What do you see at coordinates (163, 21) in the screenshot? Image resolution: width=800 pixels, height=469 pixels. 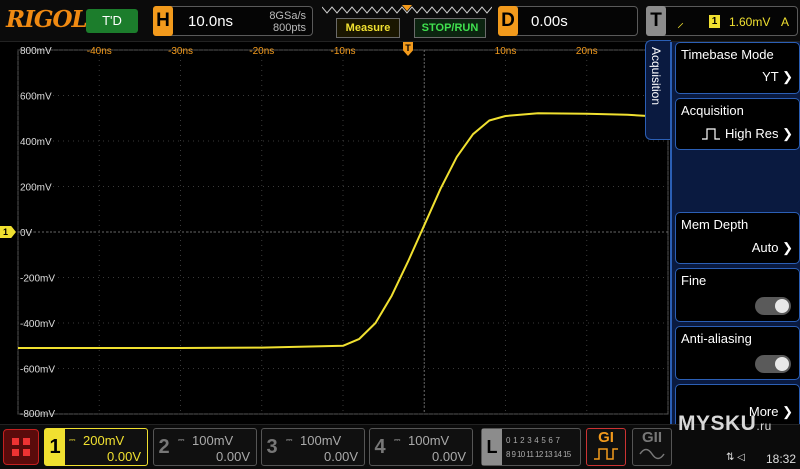 I see `horizontal-badge: H` at bounding box center [163, 21].